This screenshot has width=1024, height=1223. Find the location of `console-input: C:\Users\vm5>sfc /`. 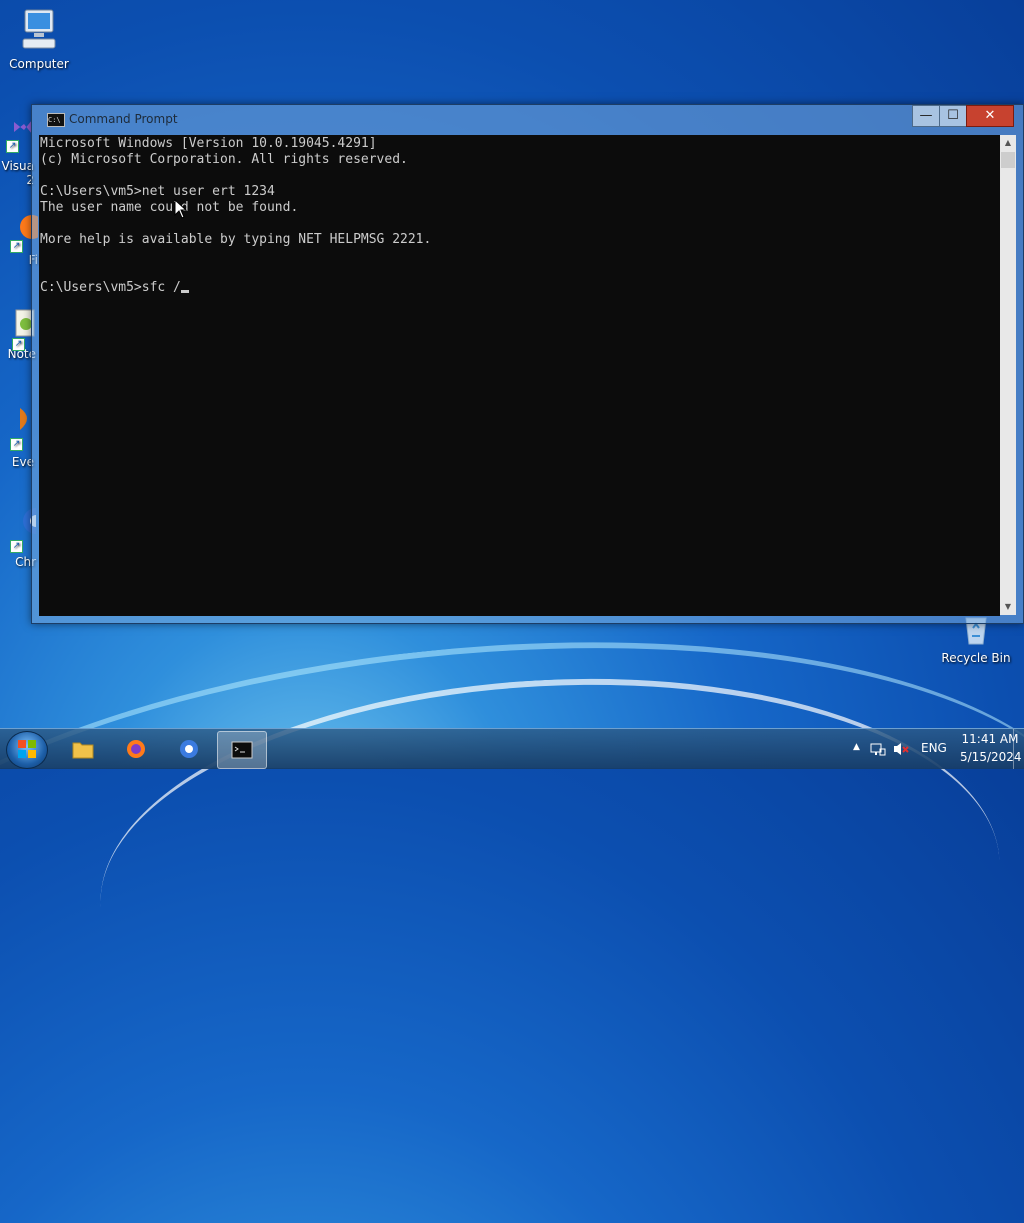

console-input: C:\Users\vm5>sfc / is located at coordinates (110, 287).